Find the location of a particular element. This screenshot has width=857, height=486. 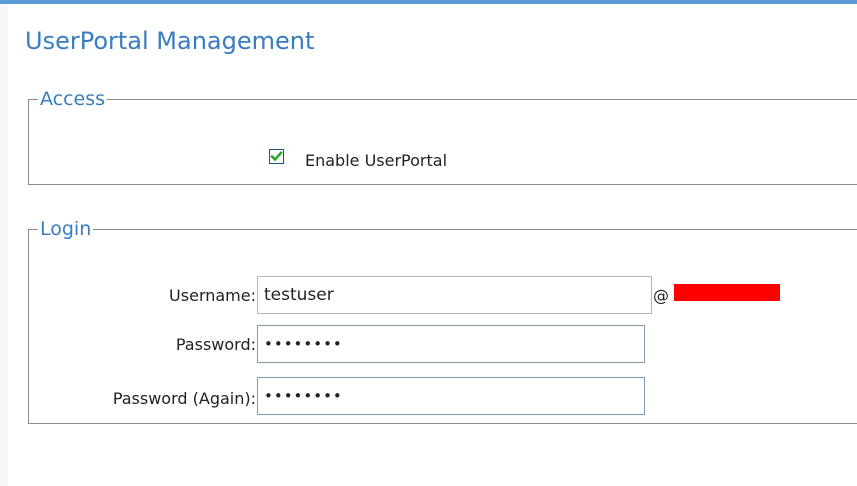

redacted-domain is located at coordinates (727, 292).